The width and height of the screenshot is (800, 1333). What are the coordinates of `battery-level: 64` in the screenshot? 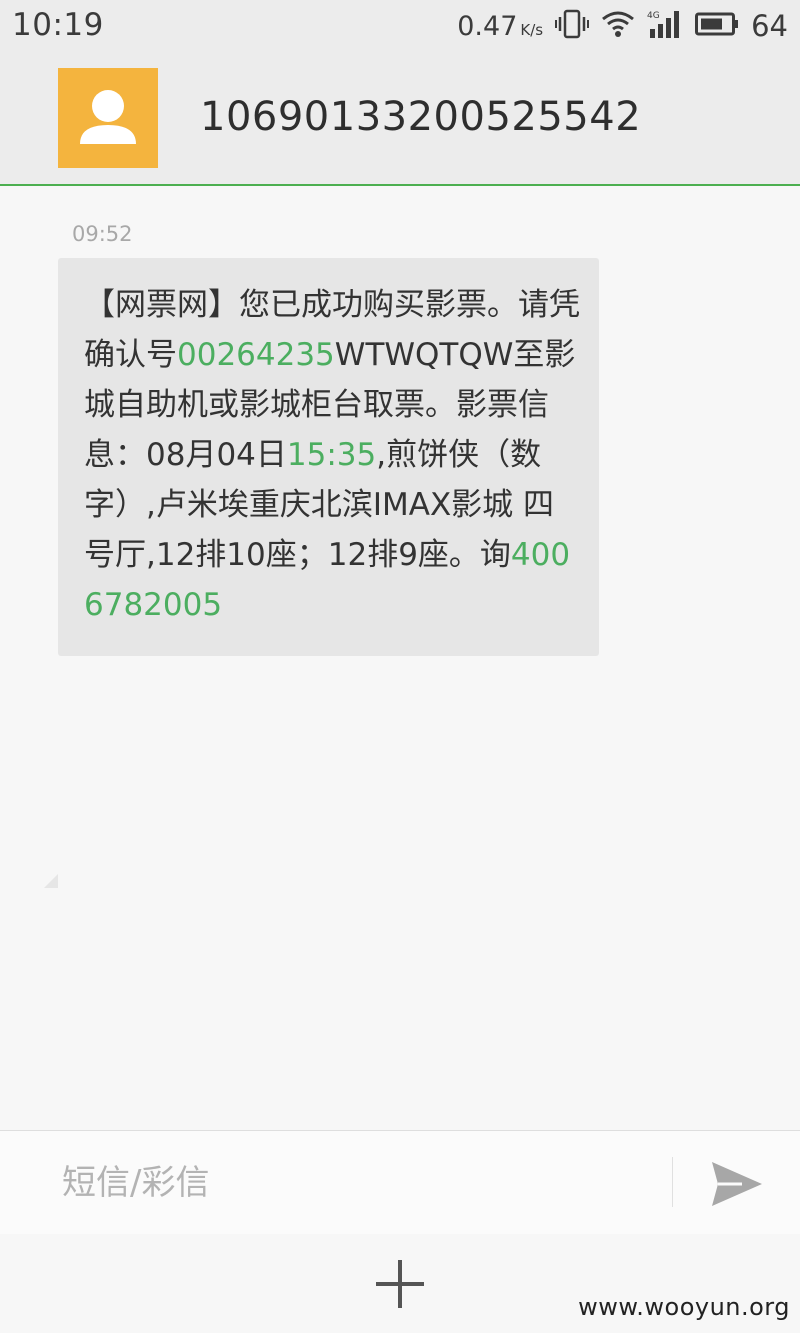 It's located at (769, 26).